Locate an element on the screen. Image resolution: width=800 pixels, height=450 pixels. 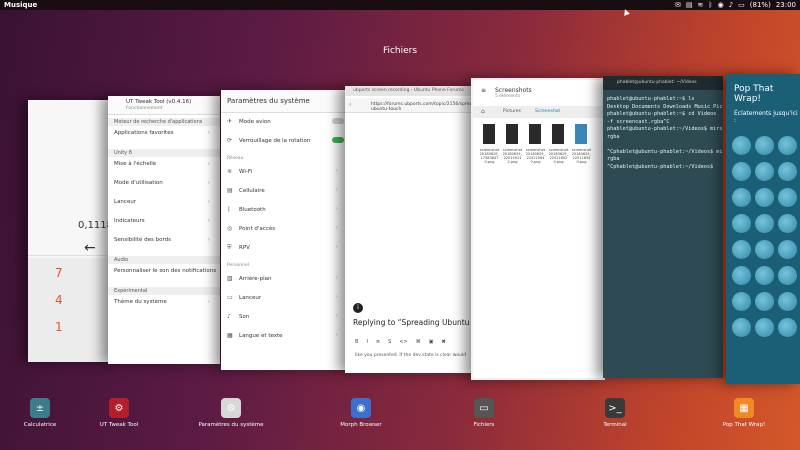
dock-item-fichiers: ▭ Fichiers is located at coordinates (484, 413).